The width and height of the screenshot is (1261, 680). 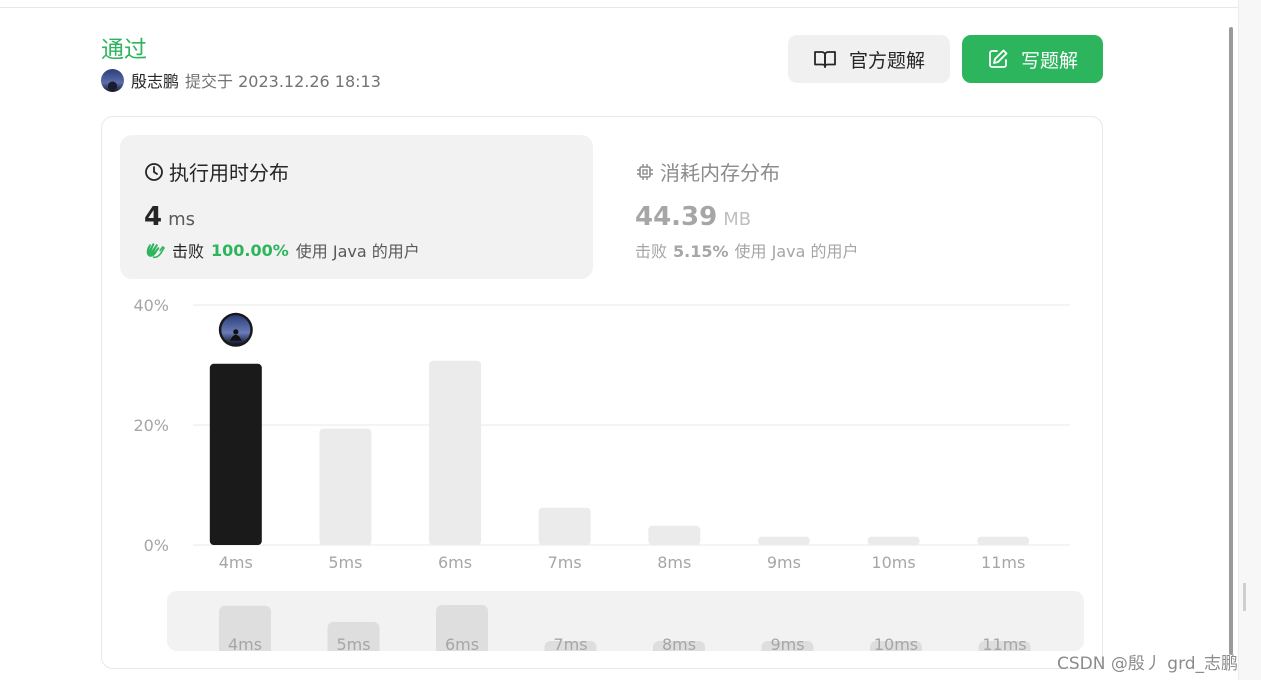 What do you see at coordinates (151, 425) in the screenshot?
I see `y-tick-label: 20%` at bounding box center [151, 425].